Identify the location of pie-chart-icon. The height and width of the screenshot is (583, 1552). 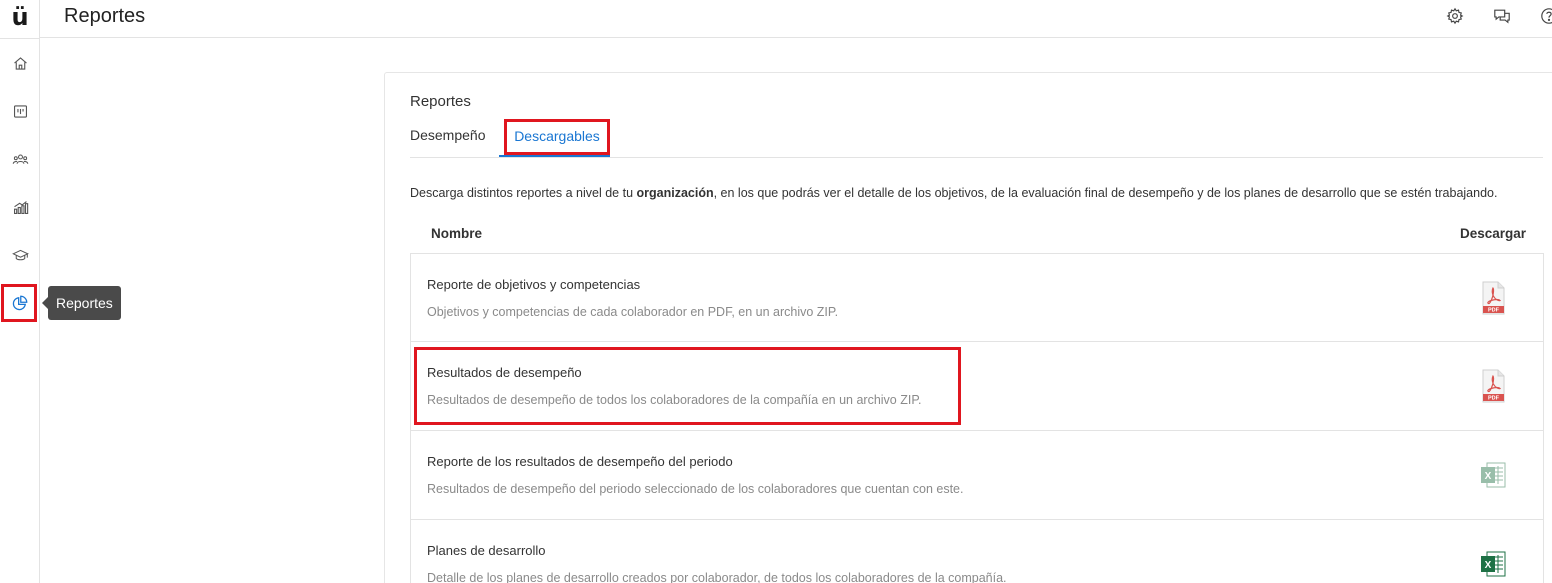
(19, 302).